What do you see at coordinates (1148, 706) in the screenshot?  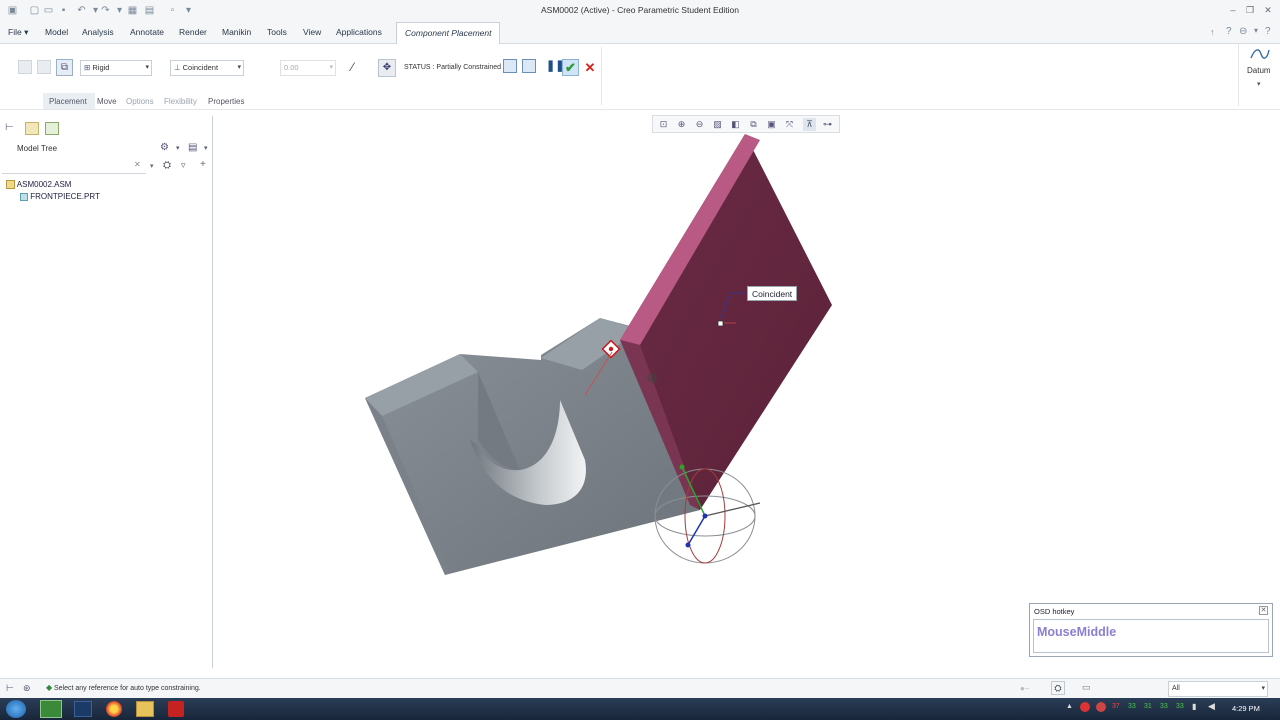 I see `tray-temp-icon-3: 31` at bounding box center [1148, 706].